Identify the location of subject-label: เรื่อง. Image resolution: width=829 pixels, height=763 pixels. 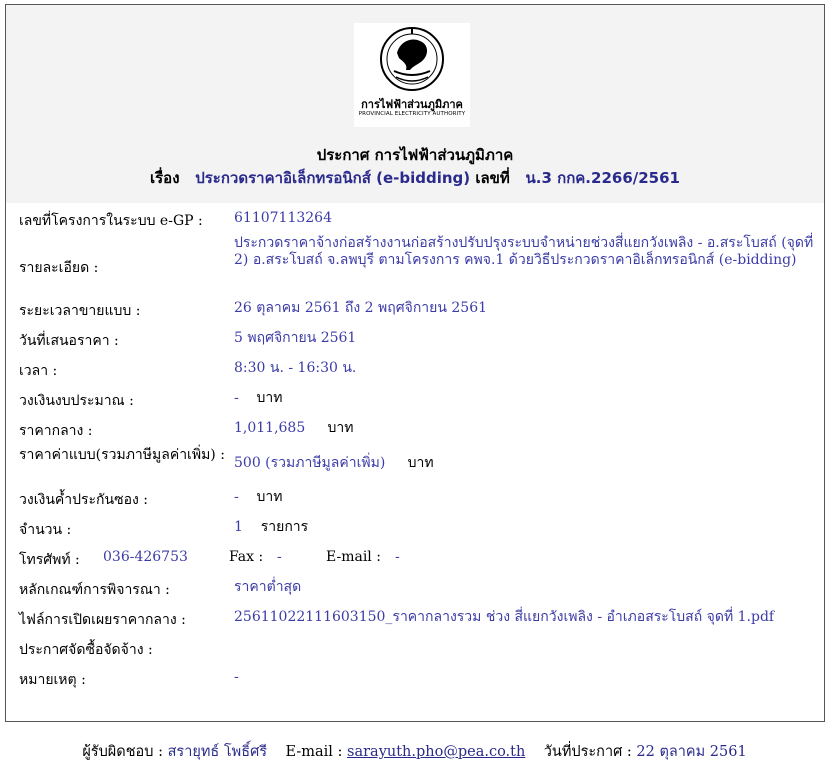
(165, 178).